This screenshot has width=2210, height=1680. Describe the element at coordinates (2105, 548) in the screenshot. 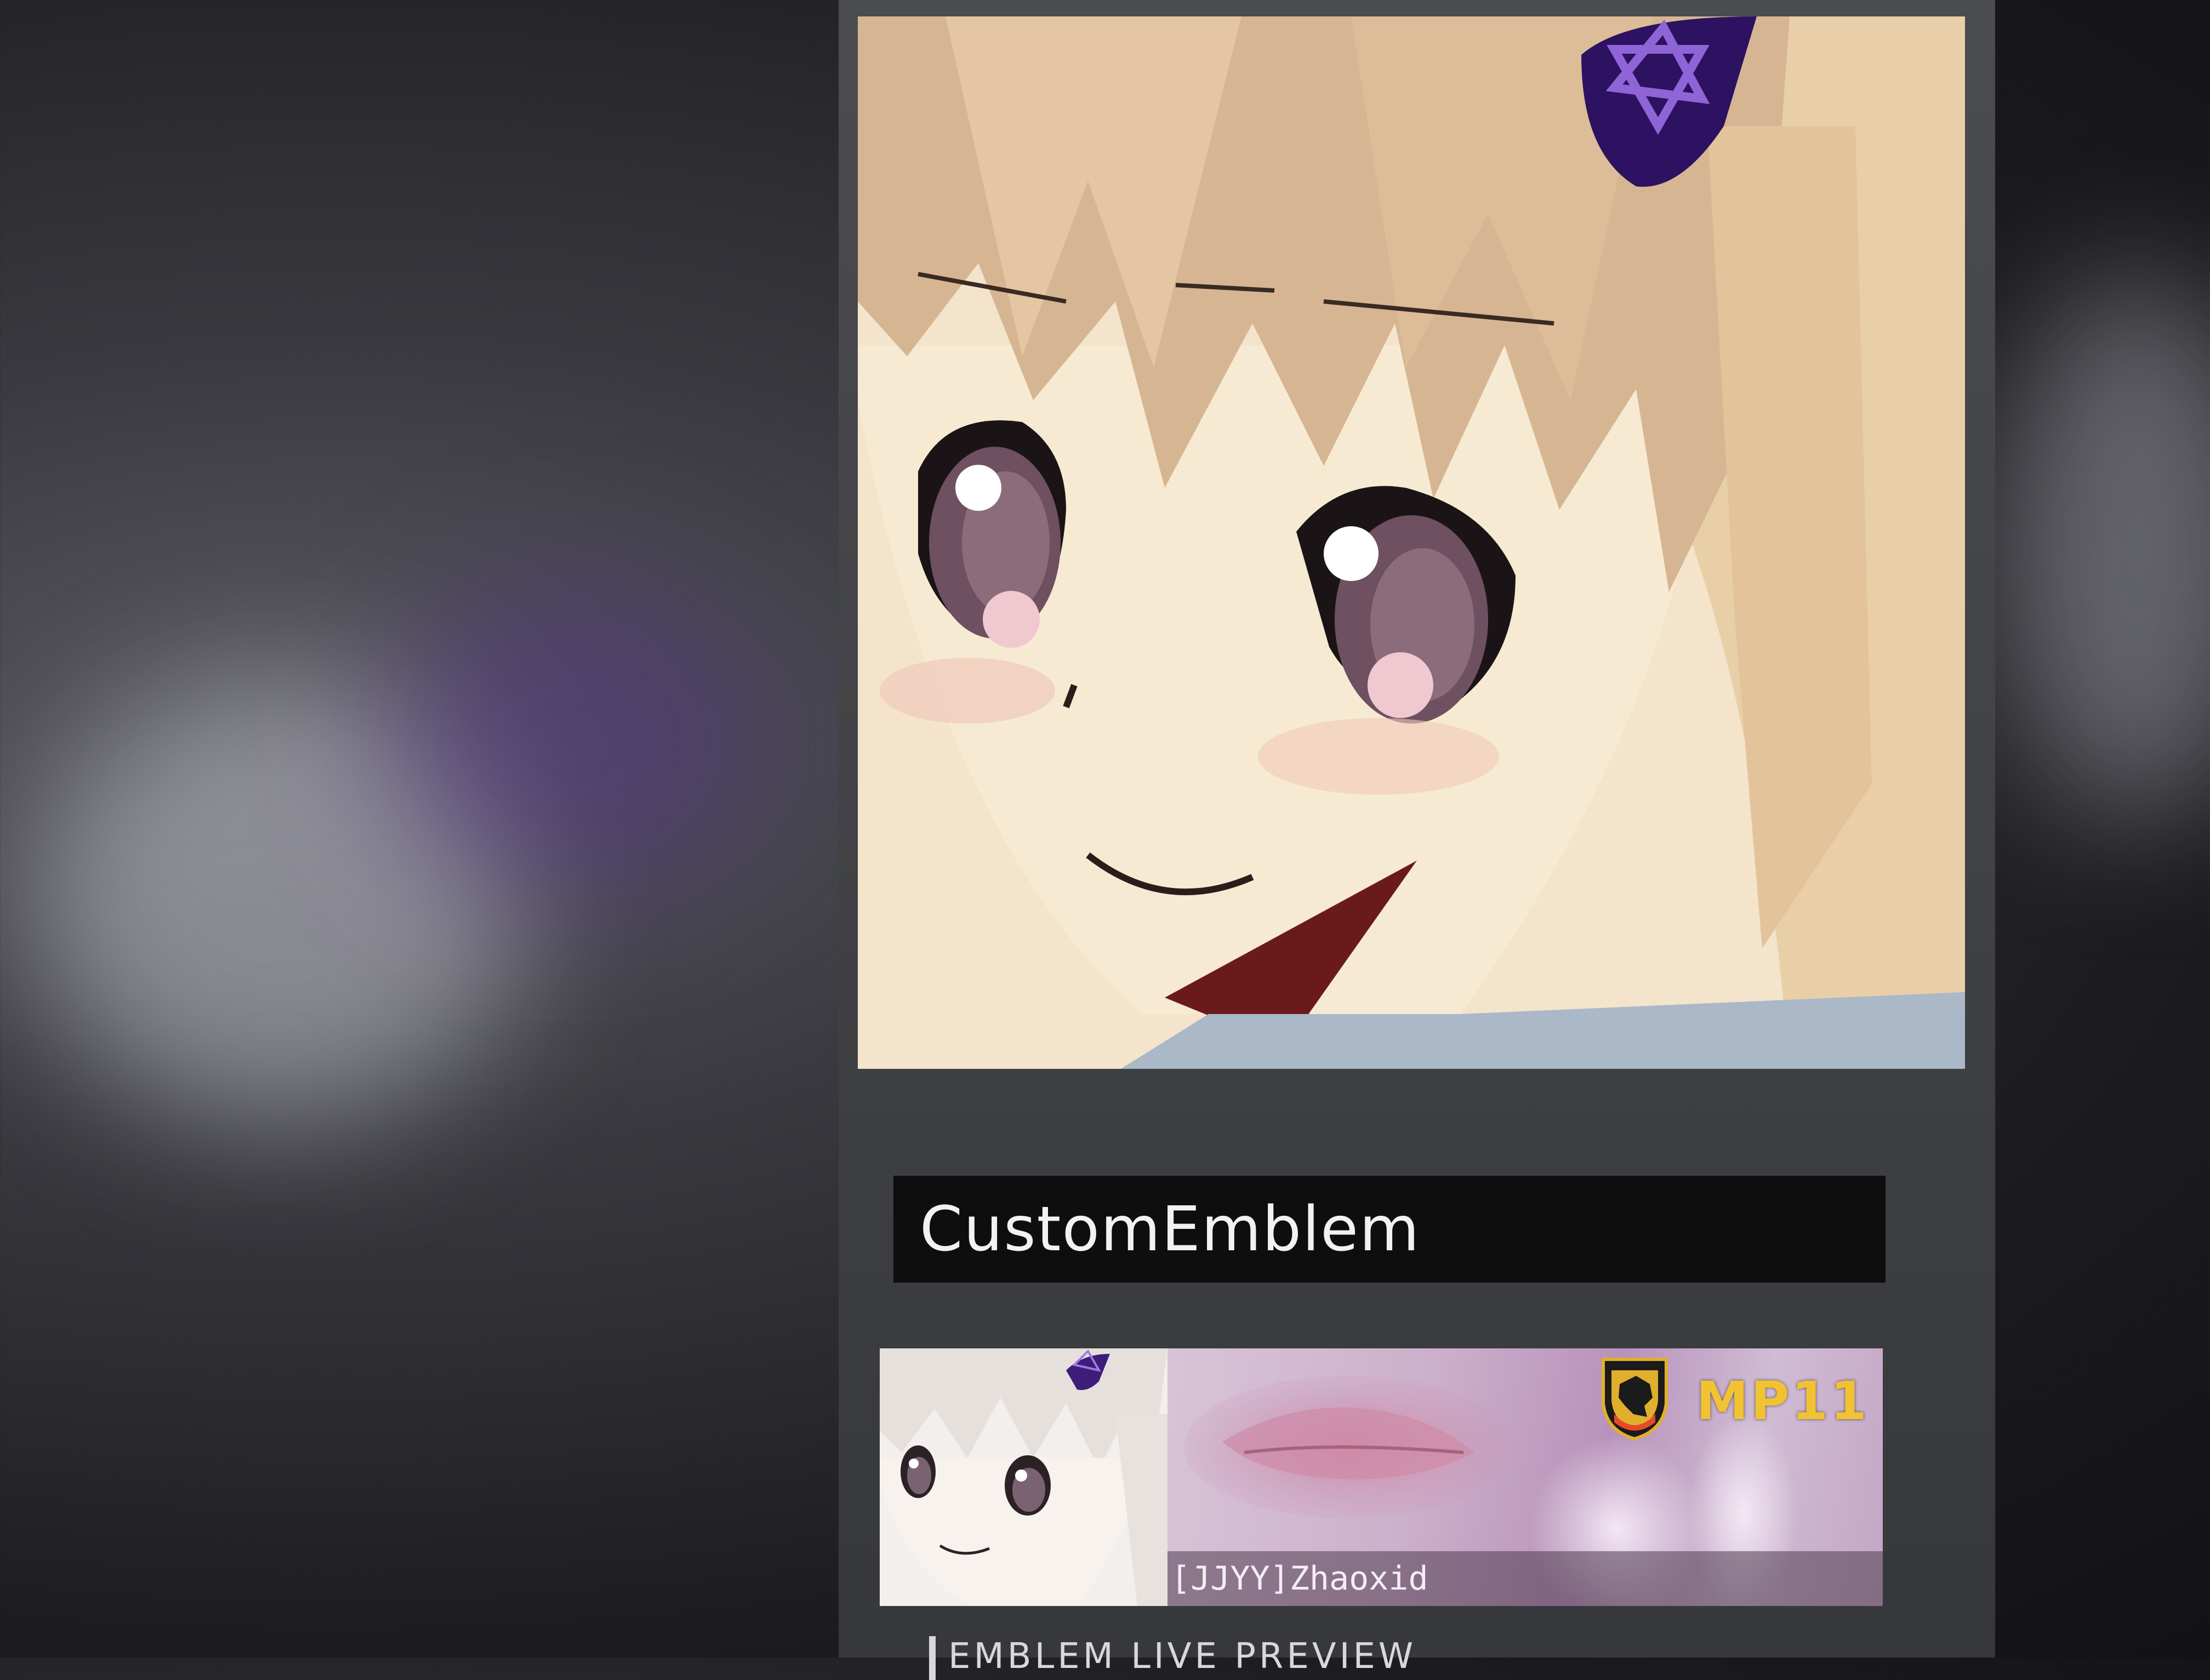

I see `background-glow-right` at that location.